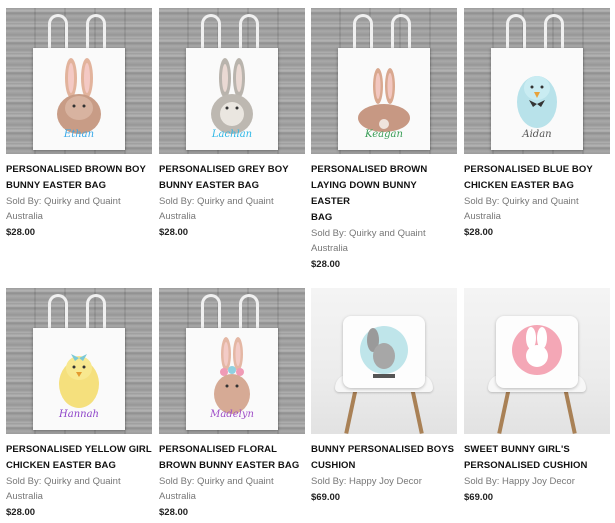  What do you see at coordinates (537, 99) in the screenshot?
I see `tote-bag: Aidan` at bounding box center [537, 99].